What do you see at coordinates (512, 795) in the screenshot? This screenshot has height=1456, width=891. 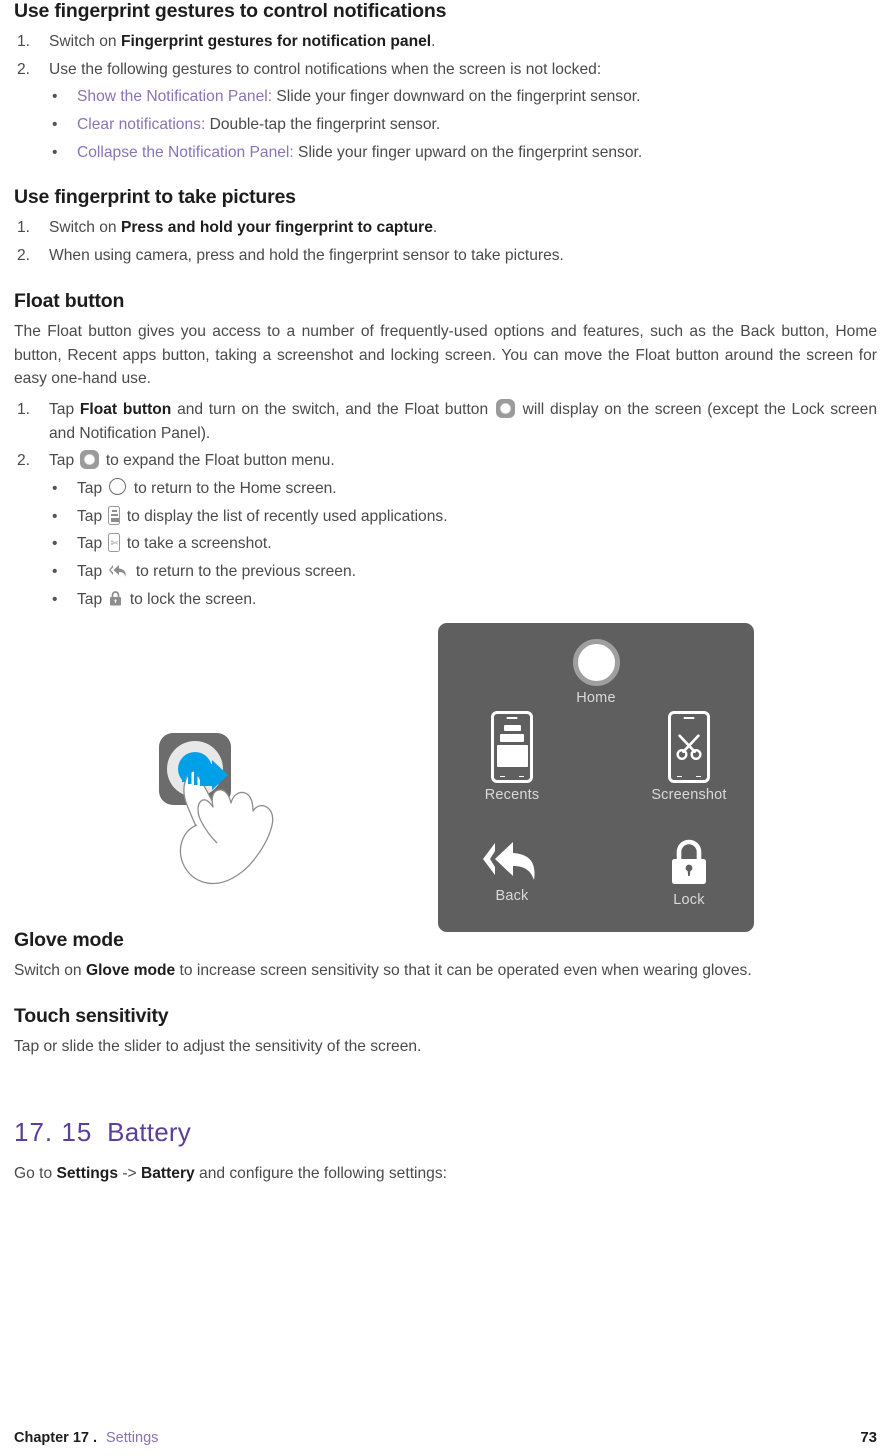 I see `float-menu-recents-label: Recents` at bounding box center [512, 795].